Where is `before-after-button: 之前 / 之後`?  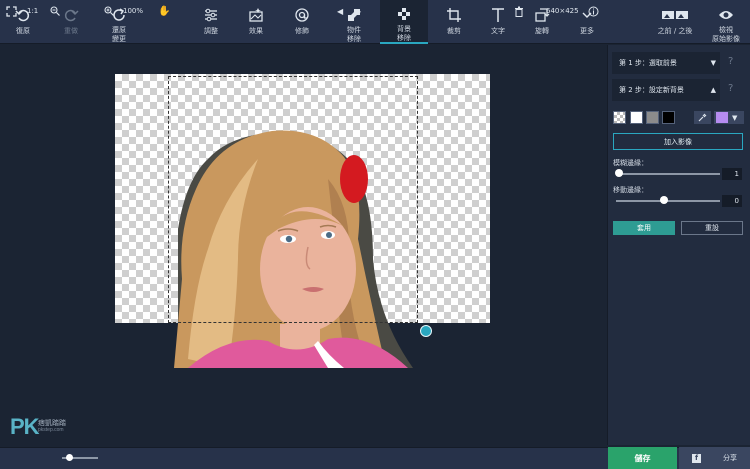
before-after-button: 之前 / 之後 is located at coordinates (675, 22).